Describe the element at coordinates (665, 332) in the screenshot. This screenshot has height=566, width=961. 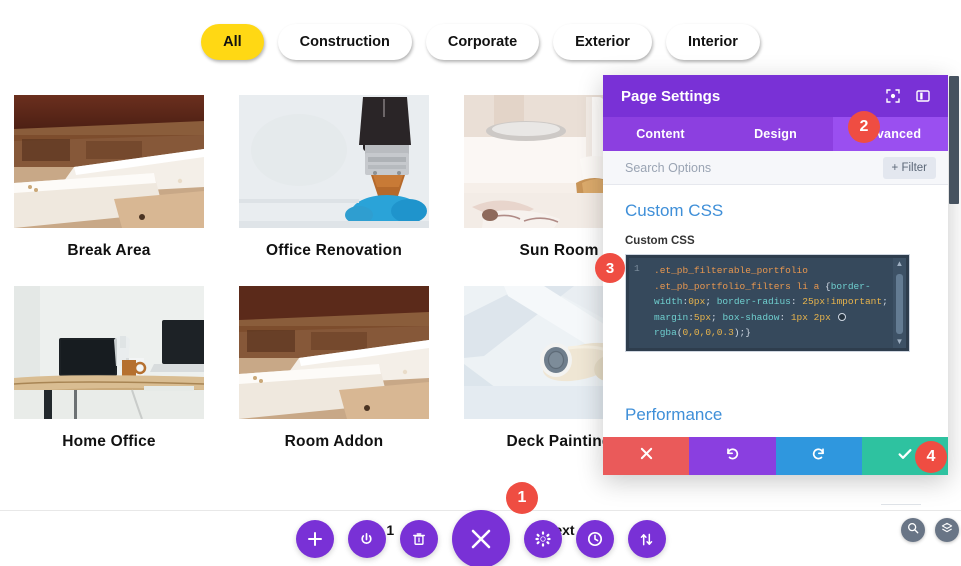
I see `css-function: rgba` at that location.